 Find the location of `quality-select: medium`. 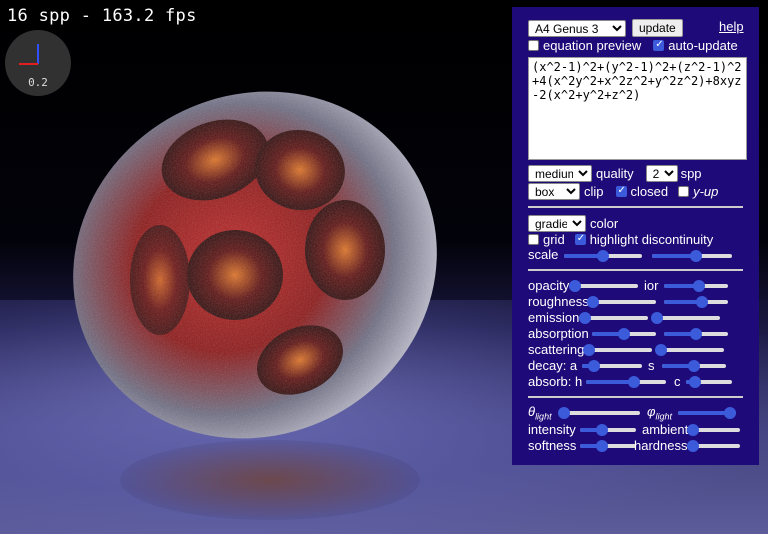

quality-select: medium is located at coordinates (560, 173).